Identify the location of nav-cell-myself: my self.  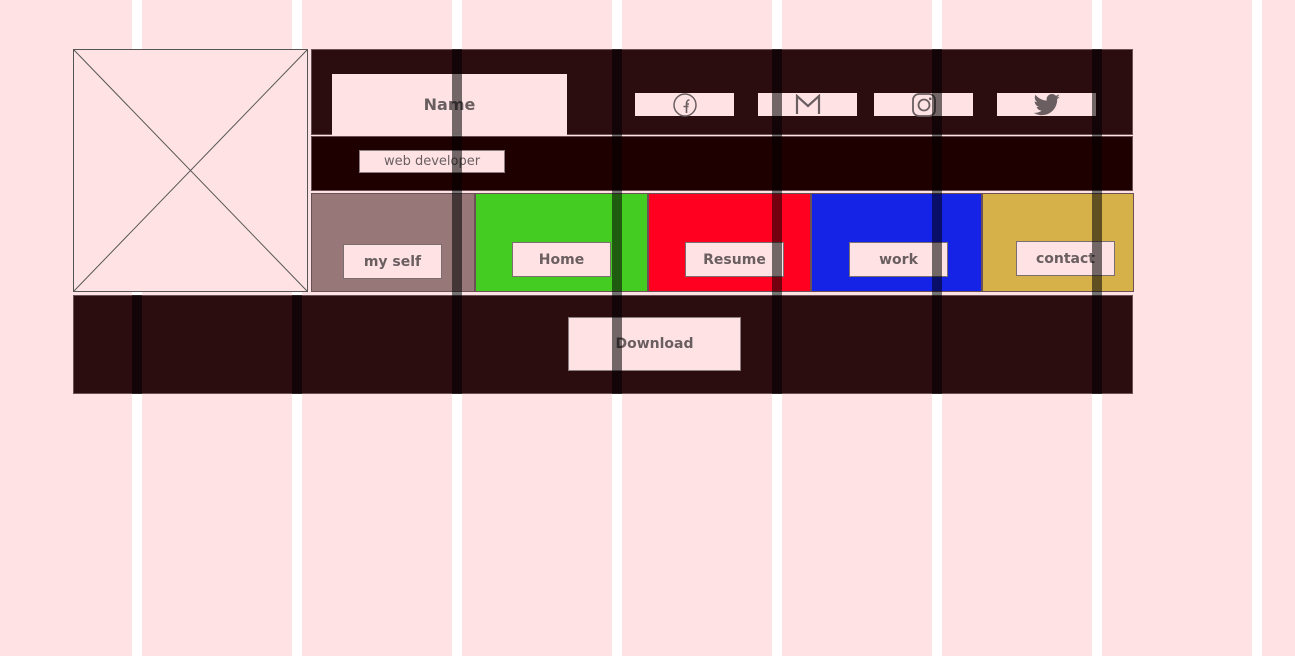
(393, 242).